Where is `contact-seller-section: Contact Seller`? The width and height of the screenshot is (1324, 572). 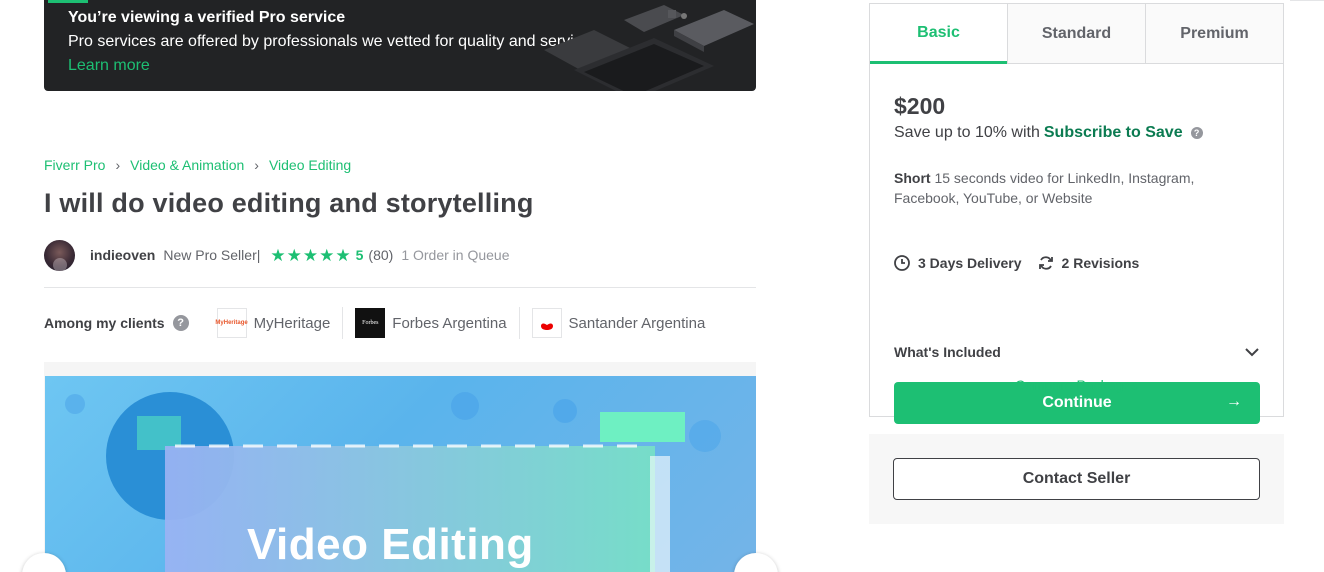
contact-seller-section: Contact Seller is located at coordinates (1076, 479).